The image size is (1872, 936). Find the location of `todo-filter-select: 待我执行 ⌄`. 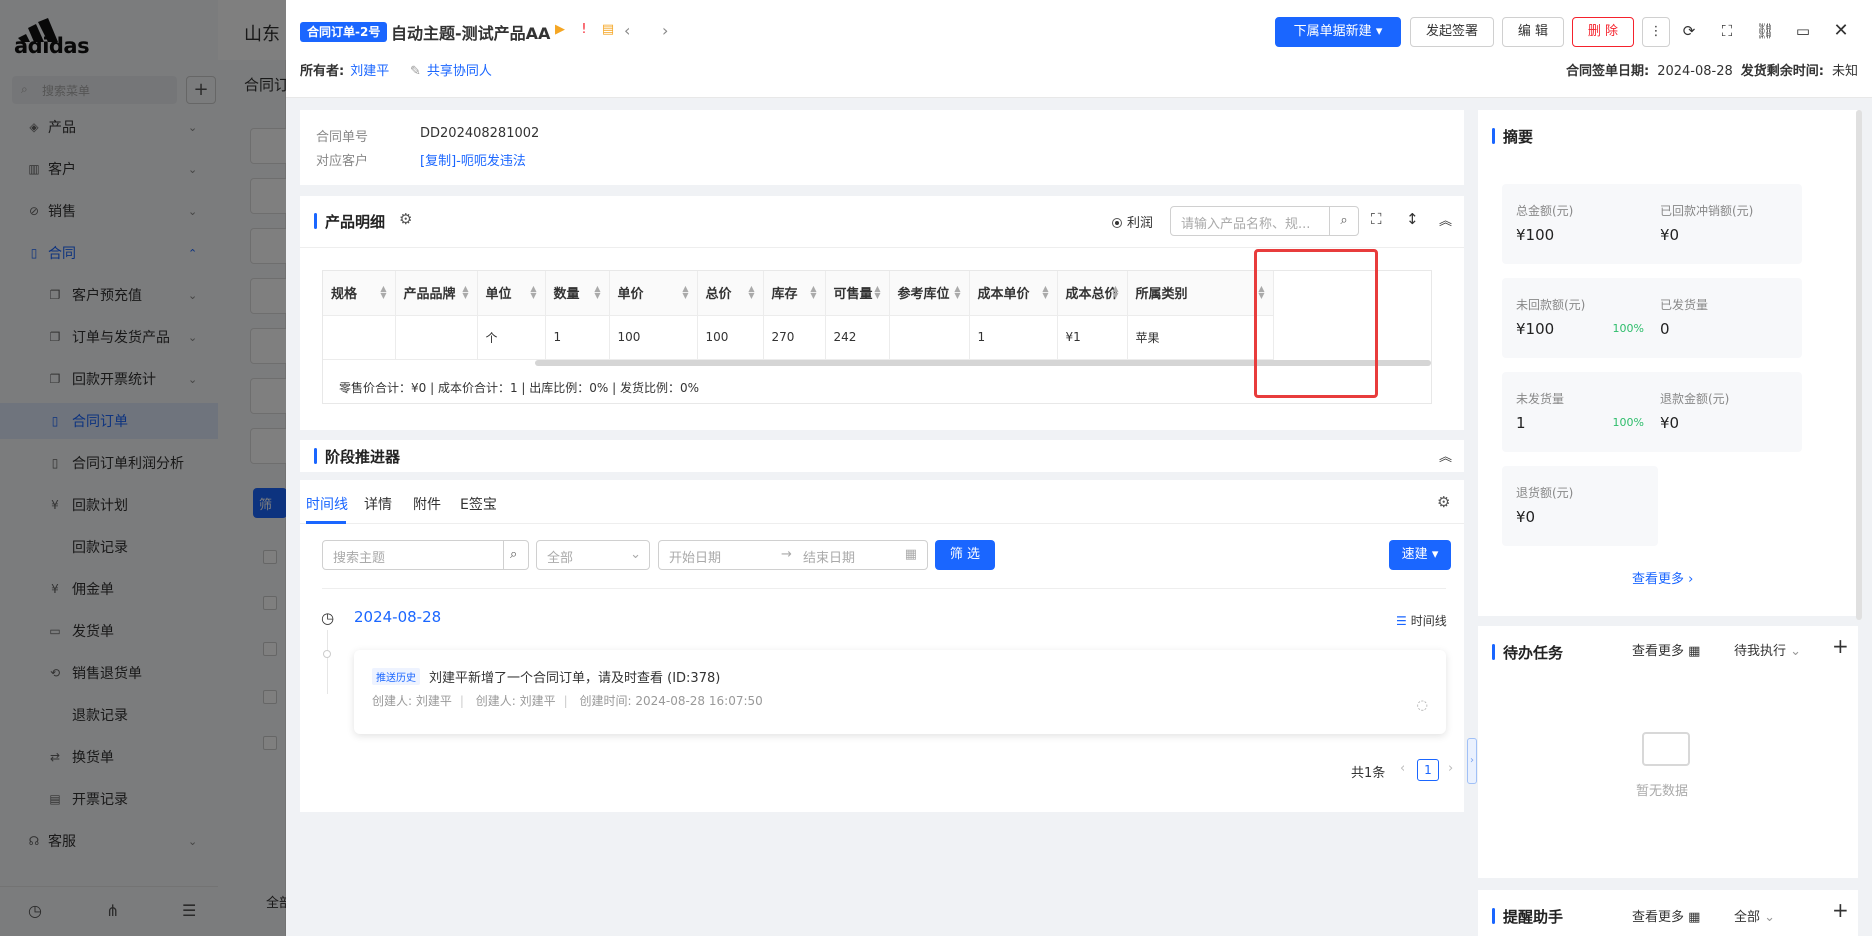

todo-filter-select: 待我执行 ⌄ is located at coordinates (1767, 649).